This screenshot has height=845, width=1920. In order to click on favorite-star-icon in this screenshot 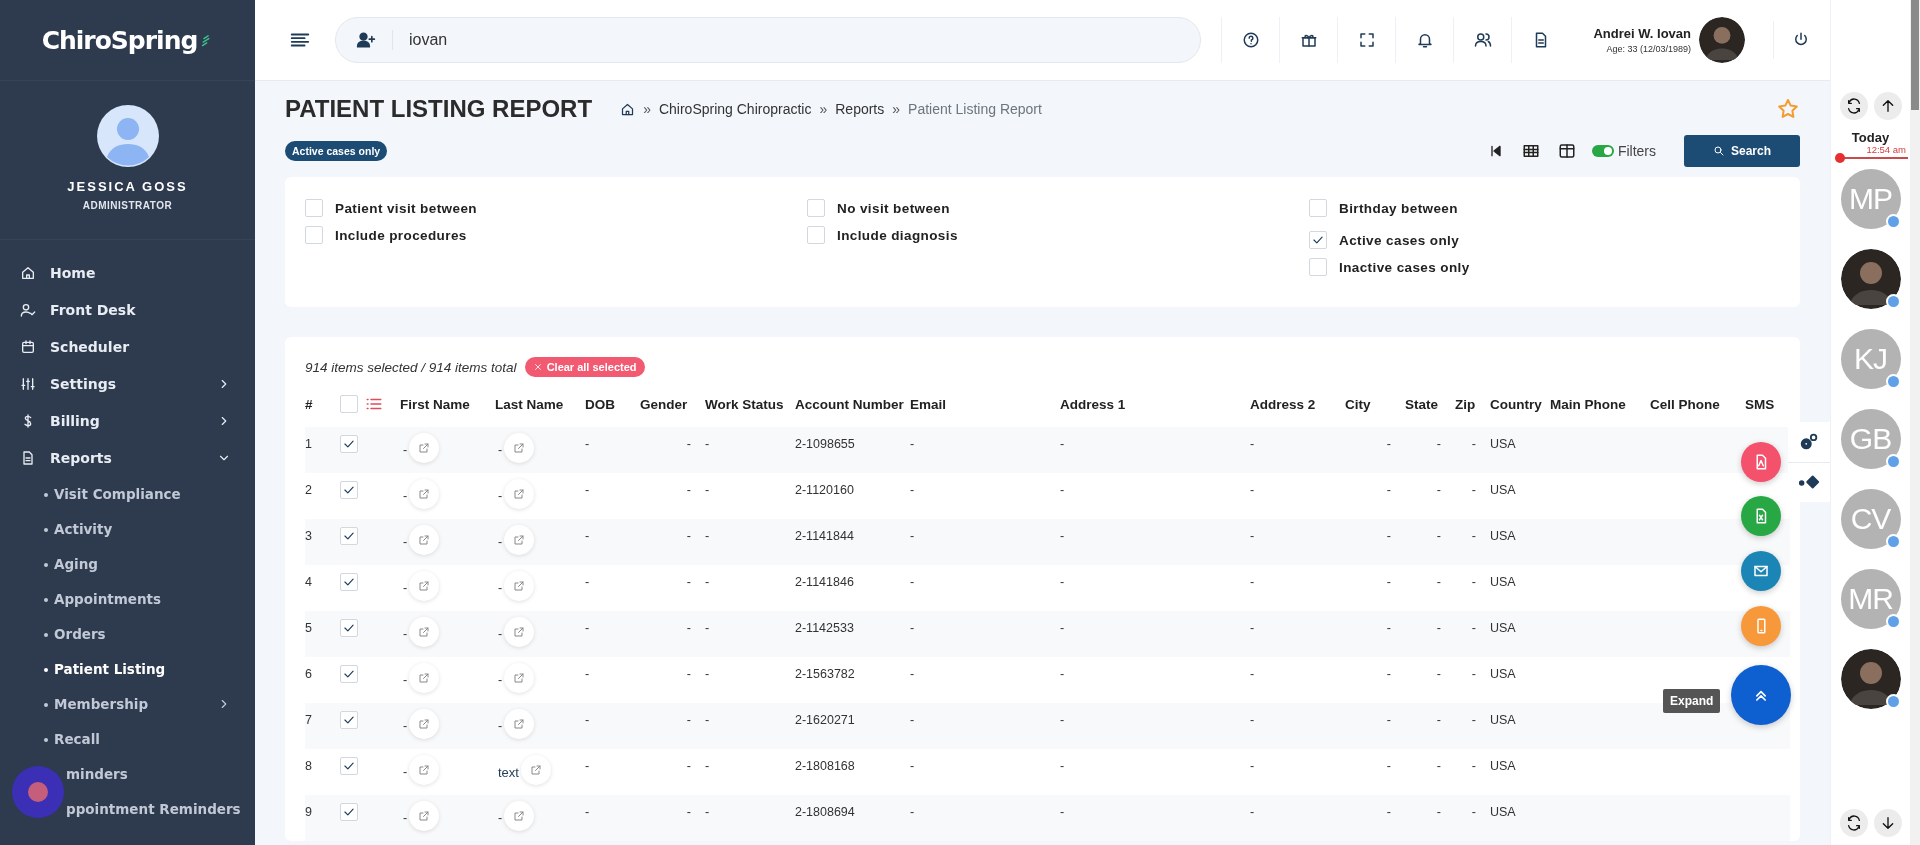, I will do `click(1788, 109)`.